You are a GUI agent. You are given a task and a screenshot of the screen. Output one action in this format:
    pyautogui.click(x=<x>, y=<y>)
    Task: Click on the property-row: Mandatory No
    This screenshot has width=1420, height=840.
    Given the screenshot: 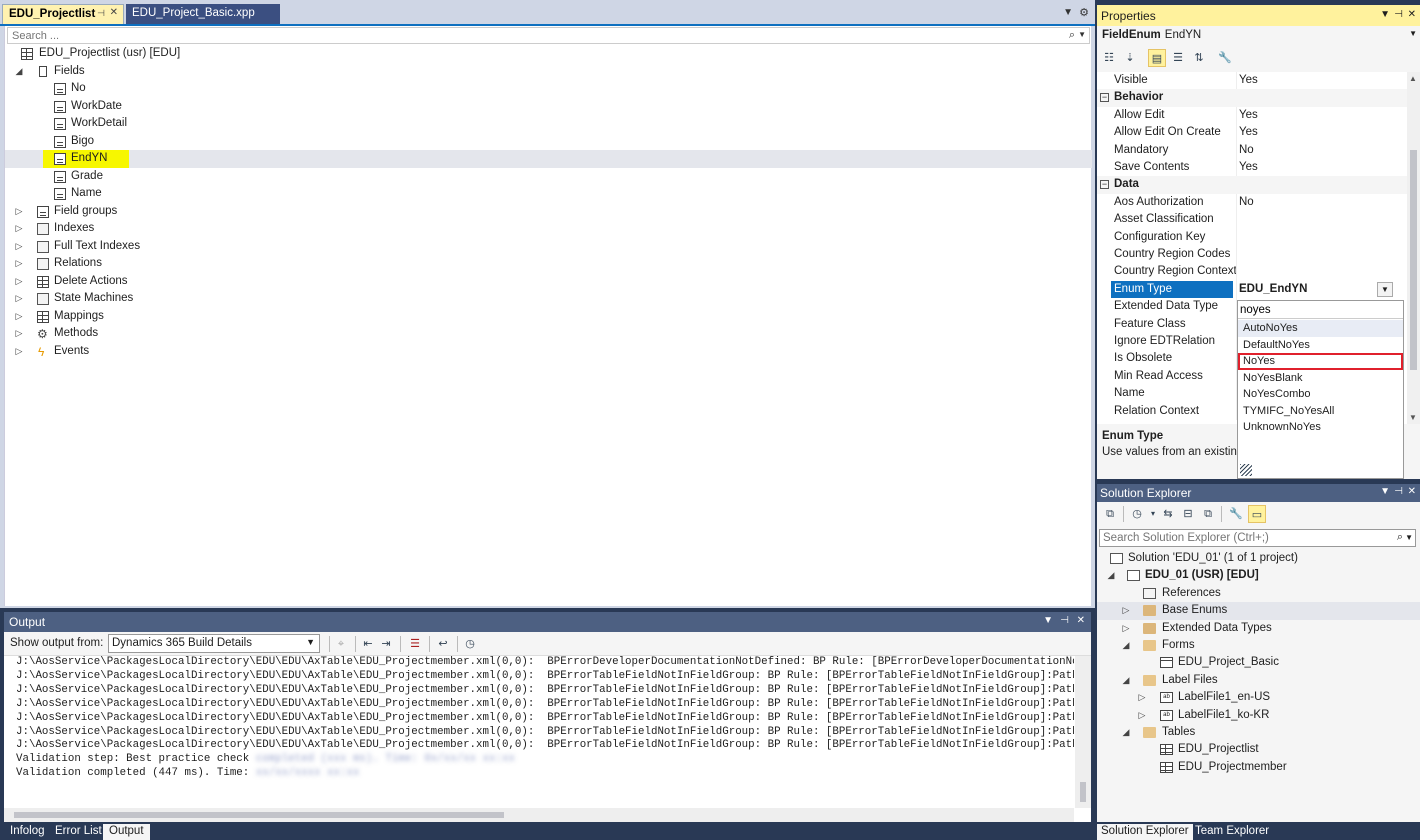 What is the action you would take?
    pyautogui.click(x=1252, y=150)
    